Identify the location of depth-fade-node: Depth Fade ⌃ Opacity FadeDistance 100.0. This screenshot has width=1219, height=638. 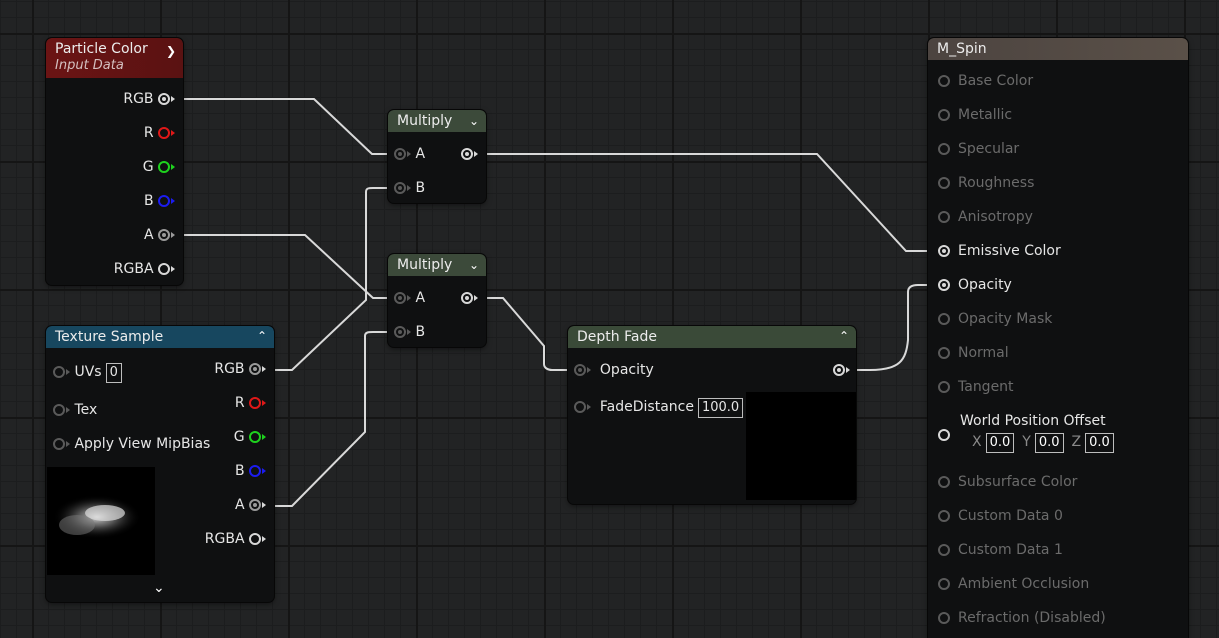
(712, 415).